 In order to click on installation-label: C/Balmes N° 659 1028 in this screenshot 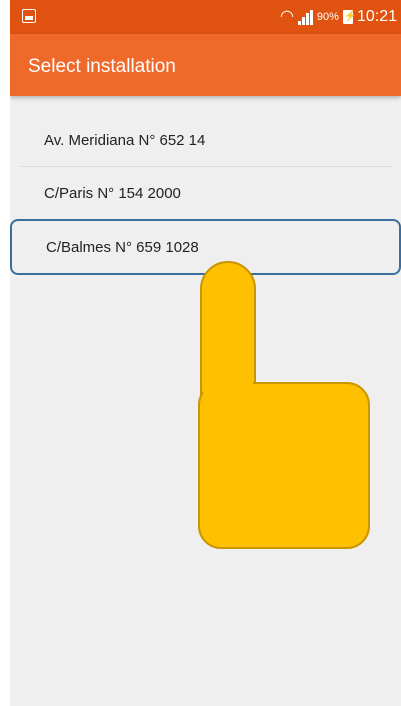, I will do `click(122, 247)`.